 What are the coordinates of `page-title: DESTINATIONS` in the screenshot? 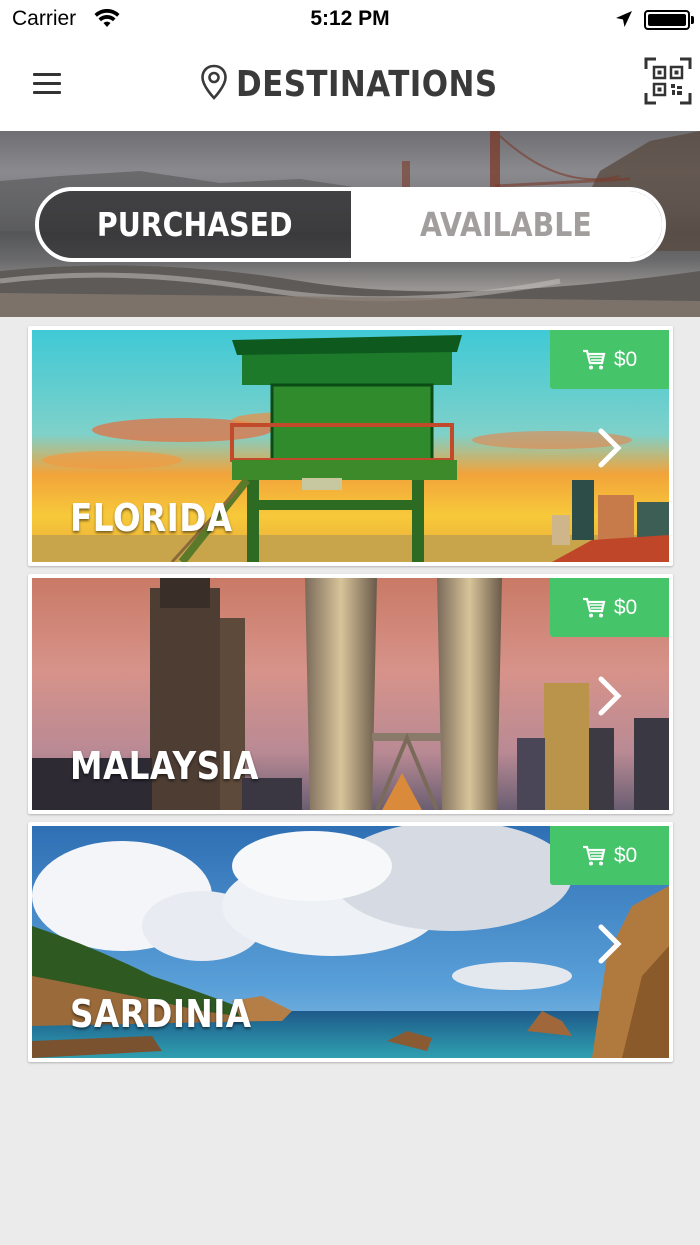 It's located at (366, 84).